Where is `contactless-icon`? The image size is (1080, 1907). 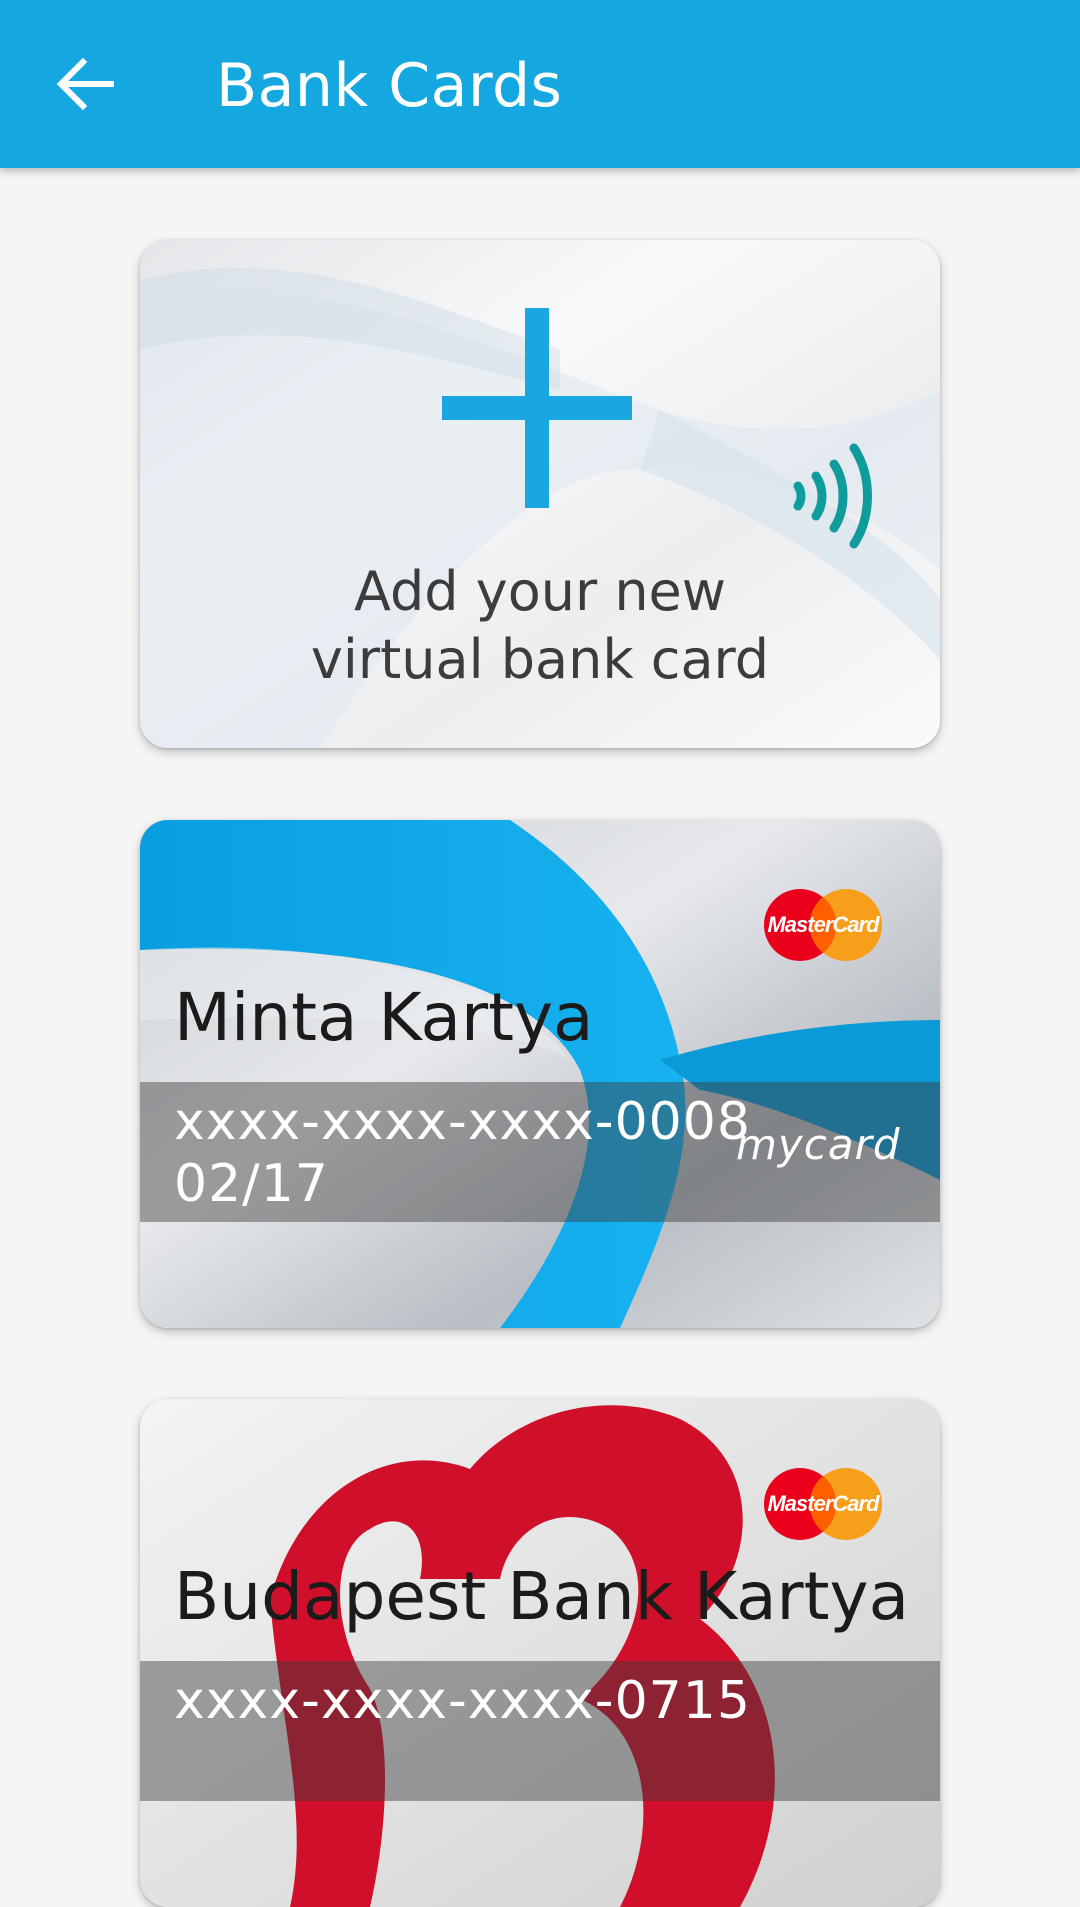 contactless-icon is located at coordinates (832, 496).